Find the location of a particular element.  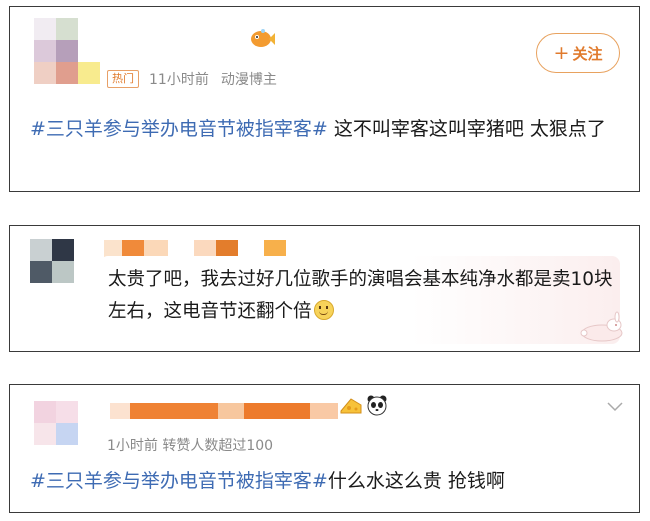

follow-label: 关注 is located at coordinates (587, 53).